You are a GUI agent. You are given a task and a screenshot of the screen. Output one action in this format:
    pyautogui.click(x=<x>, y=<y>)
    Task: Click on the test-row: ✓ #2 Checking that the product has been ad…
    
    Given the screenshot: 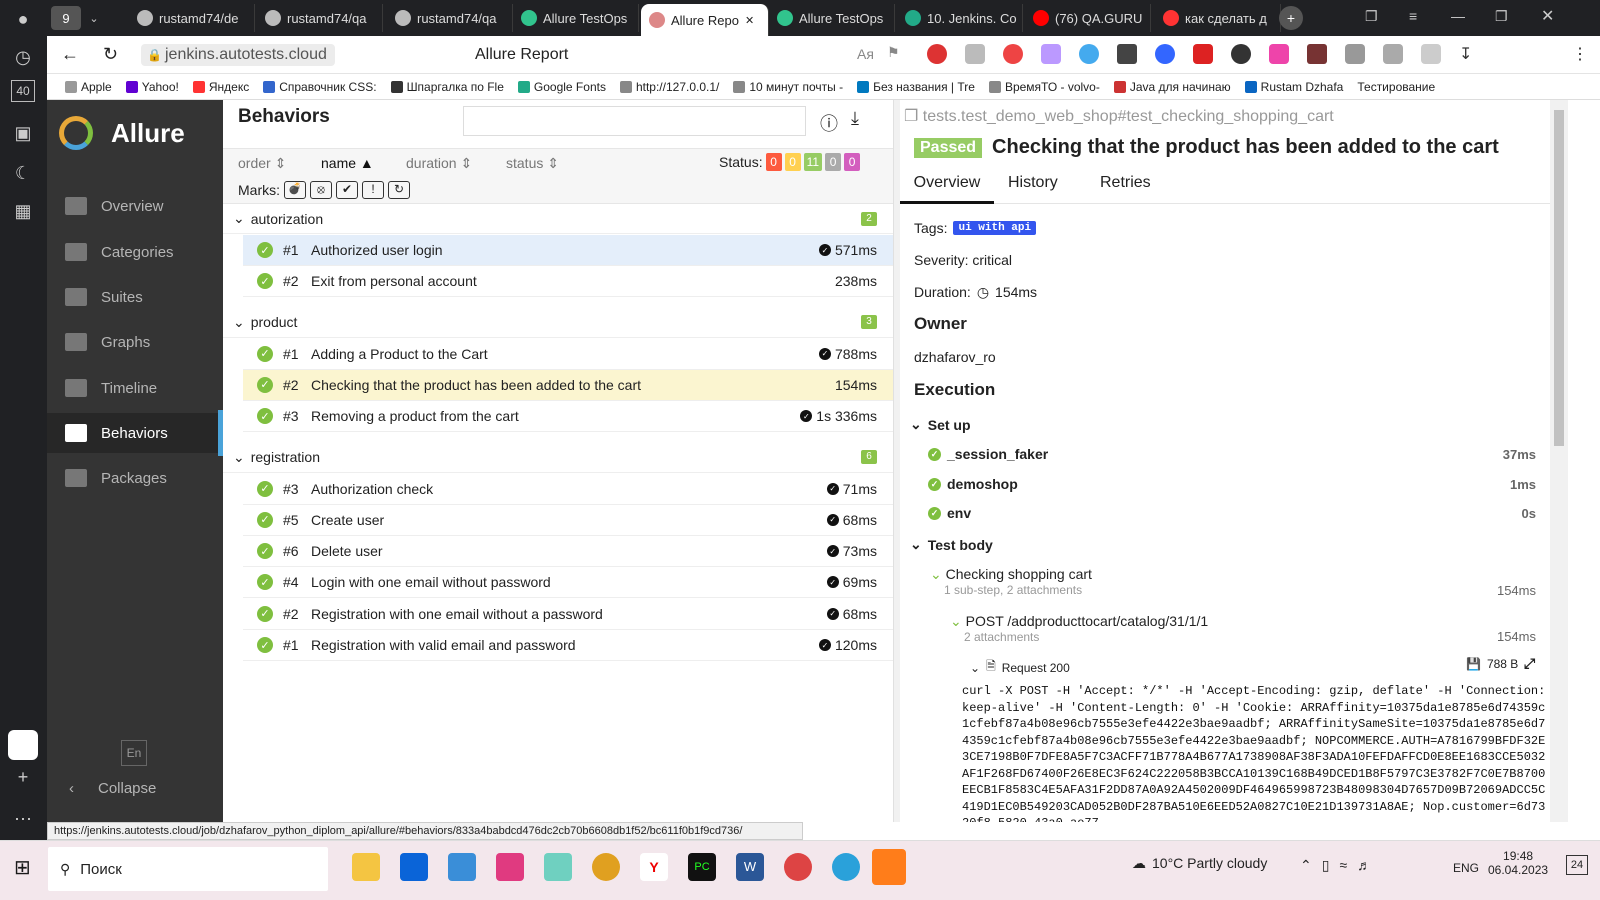 What is the action you would take?
    pyautogui.click(x=568, y=385)
    